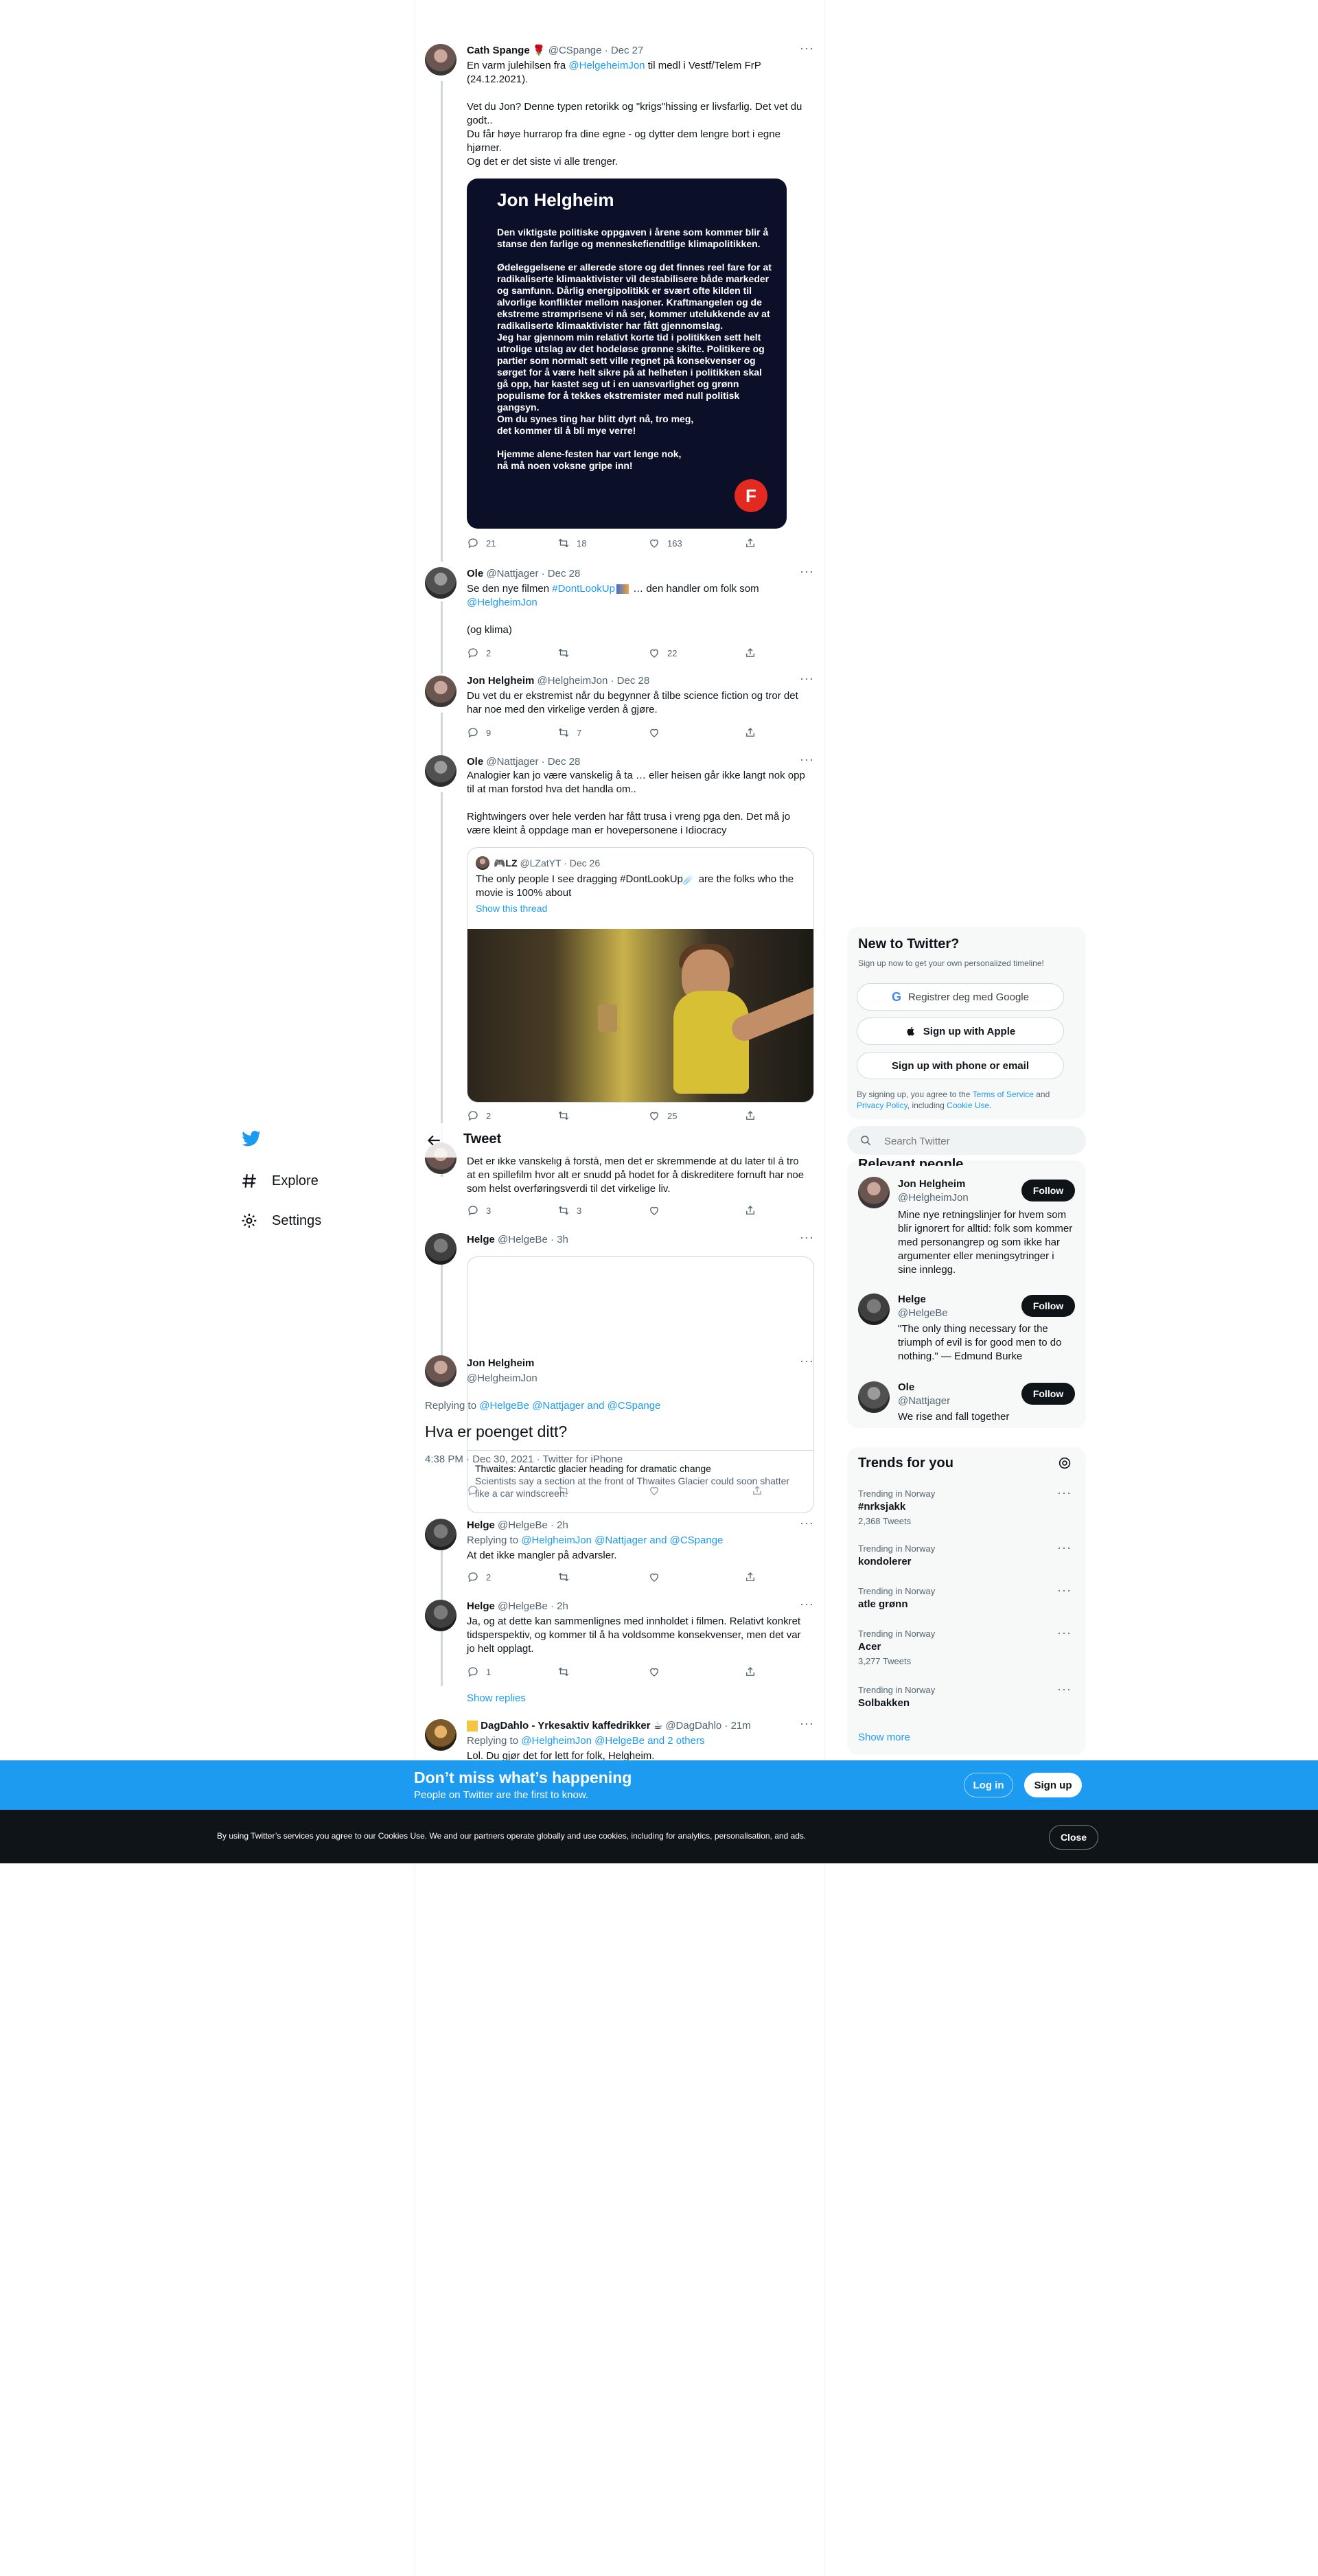 This screenshot has width=1318, height=2576. Describe the element at coordinates (968, 1105) in the screenshot. I see `cookie-use-link: Cookie Use` at that location.